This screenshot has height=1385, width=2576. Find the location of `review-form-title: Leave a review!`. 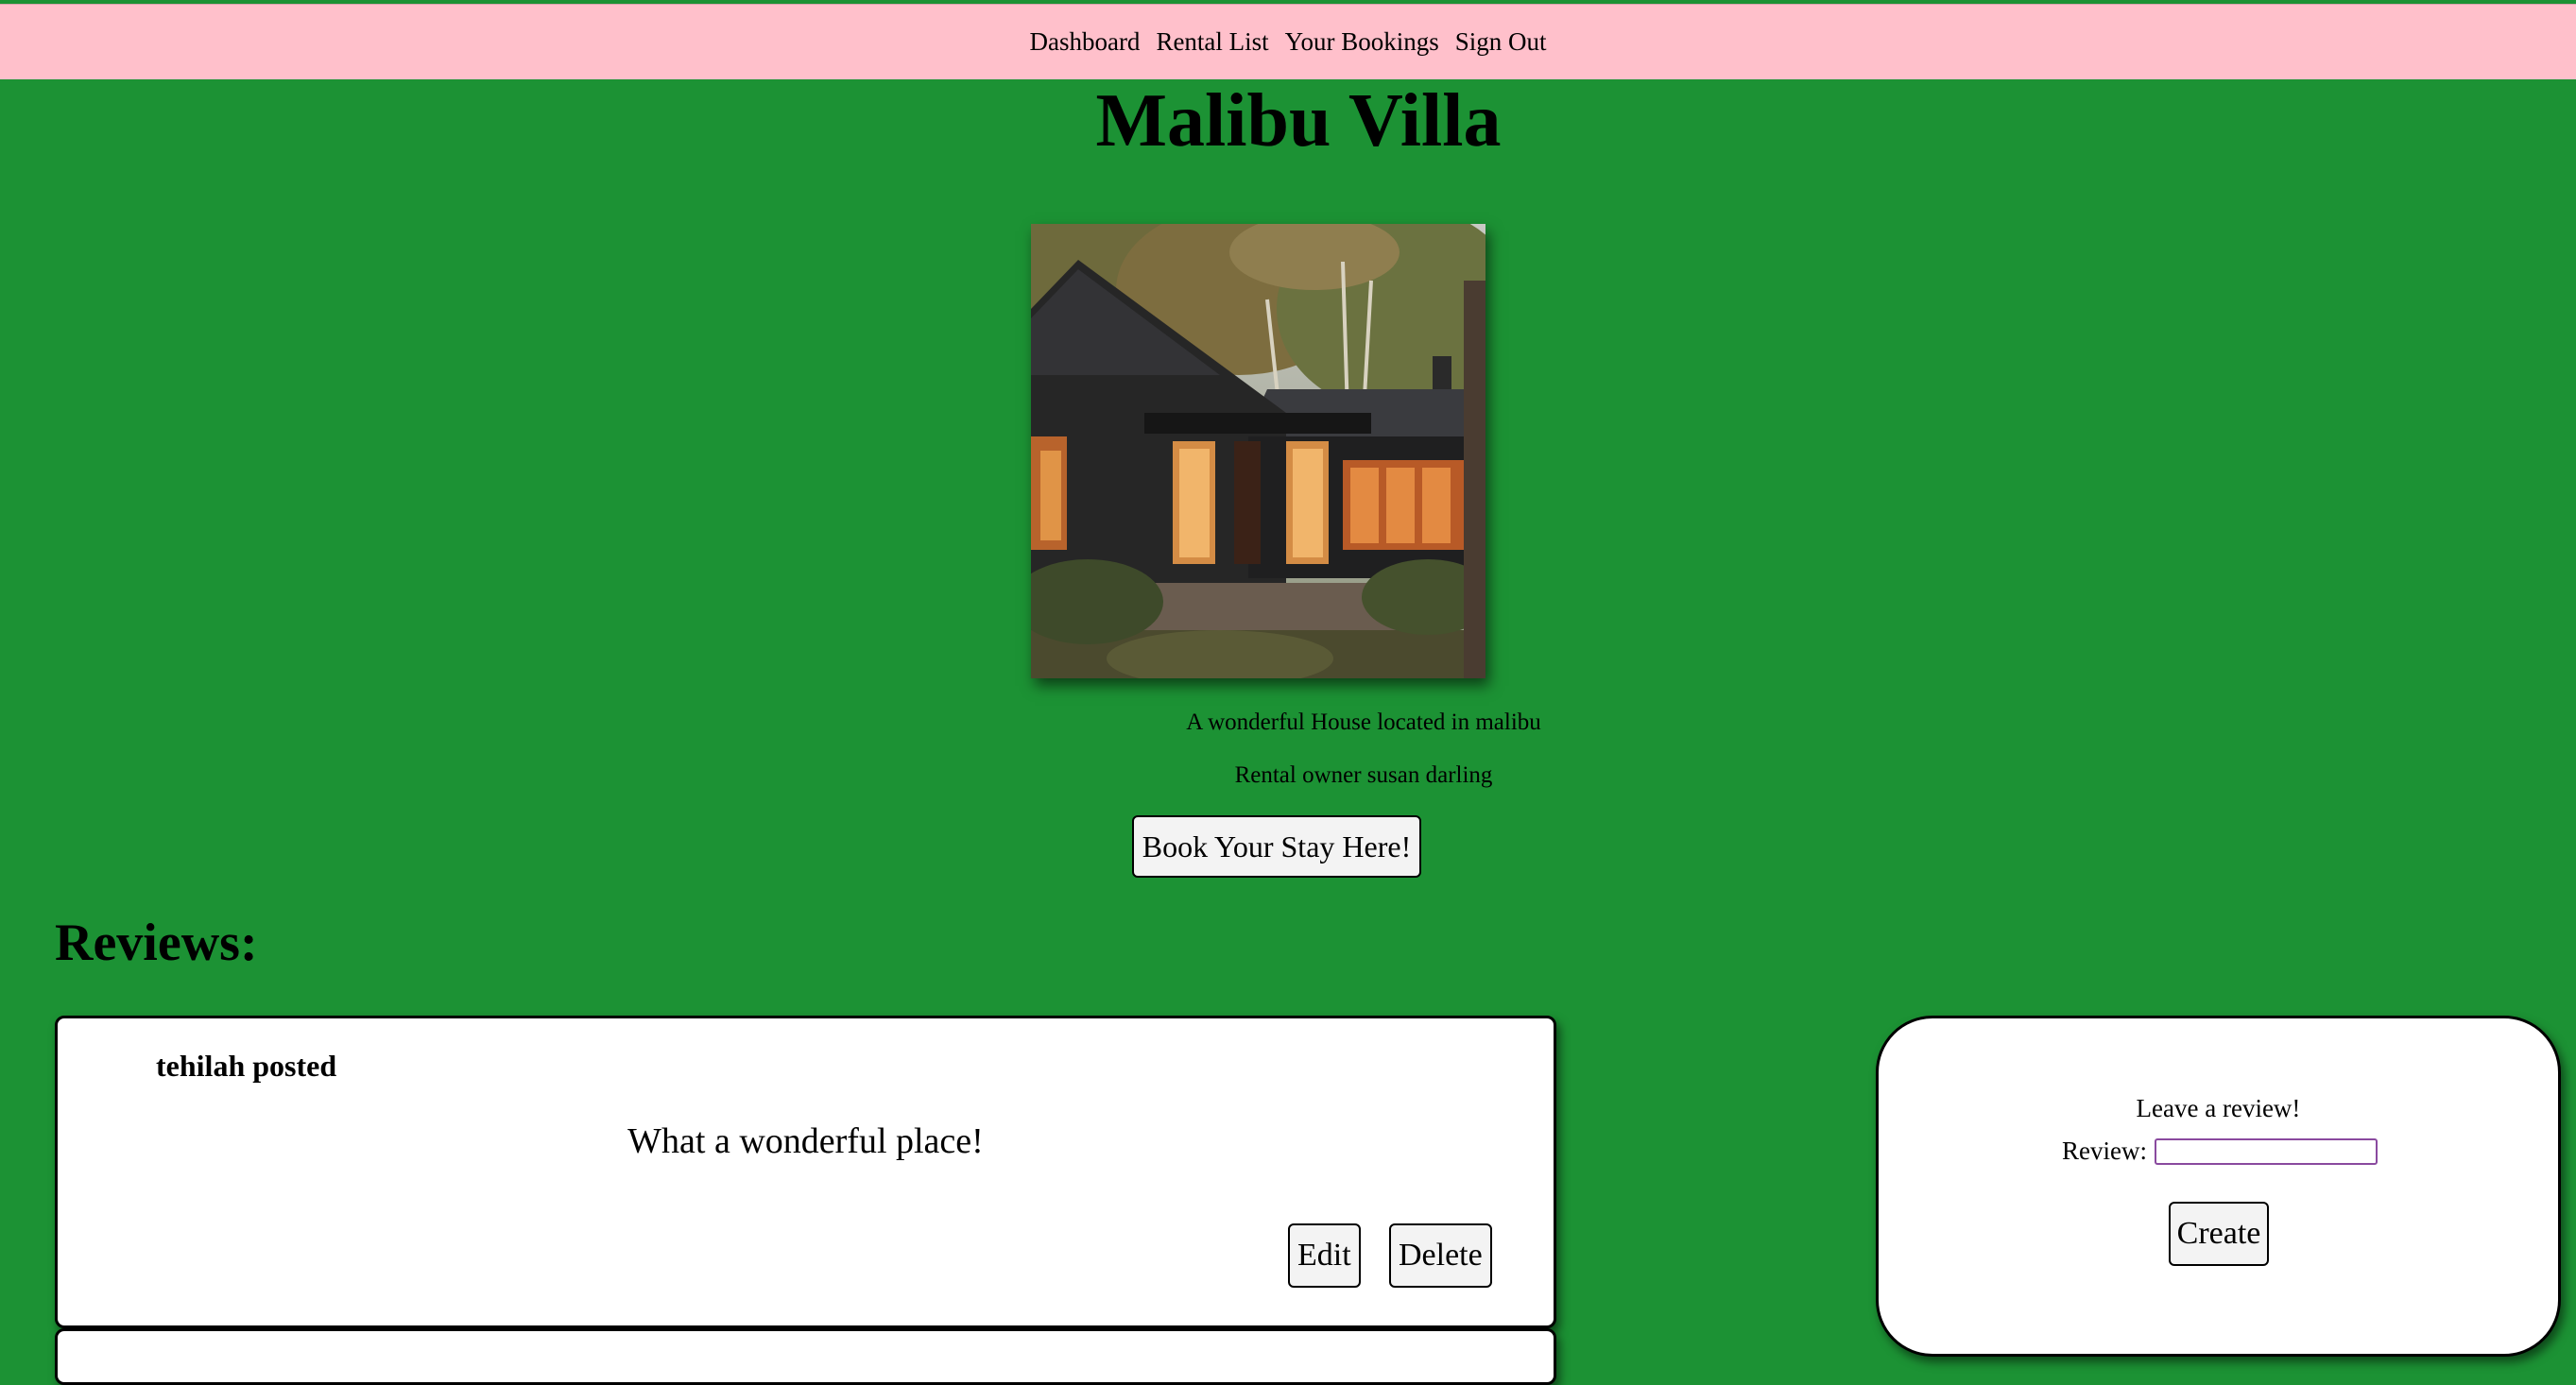

review-form-title: Leave a review! is located at coordinates (2218, 1108).